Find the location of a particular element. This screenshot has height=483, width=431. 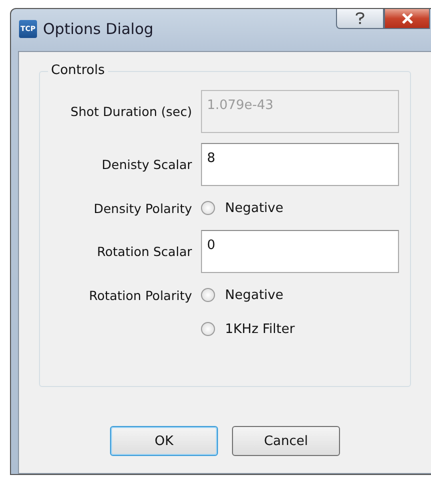

question-mark-icon is located at coordinates (360, 18).